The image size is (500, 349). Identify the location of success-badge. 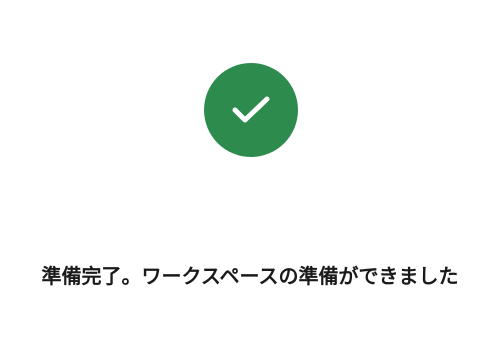
(251, 110).